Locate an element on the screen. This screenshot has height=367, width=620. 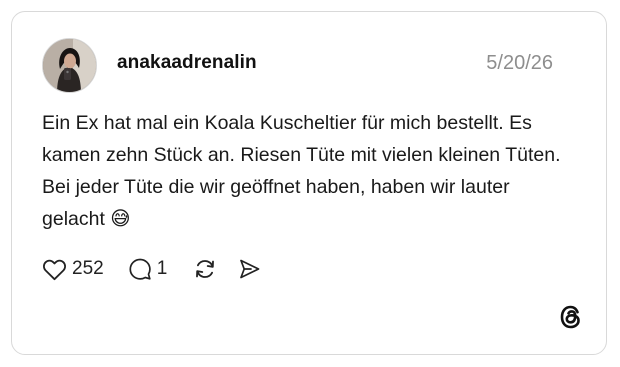
heart-icon is located at coordinates (54, 269).